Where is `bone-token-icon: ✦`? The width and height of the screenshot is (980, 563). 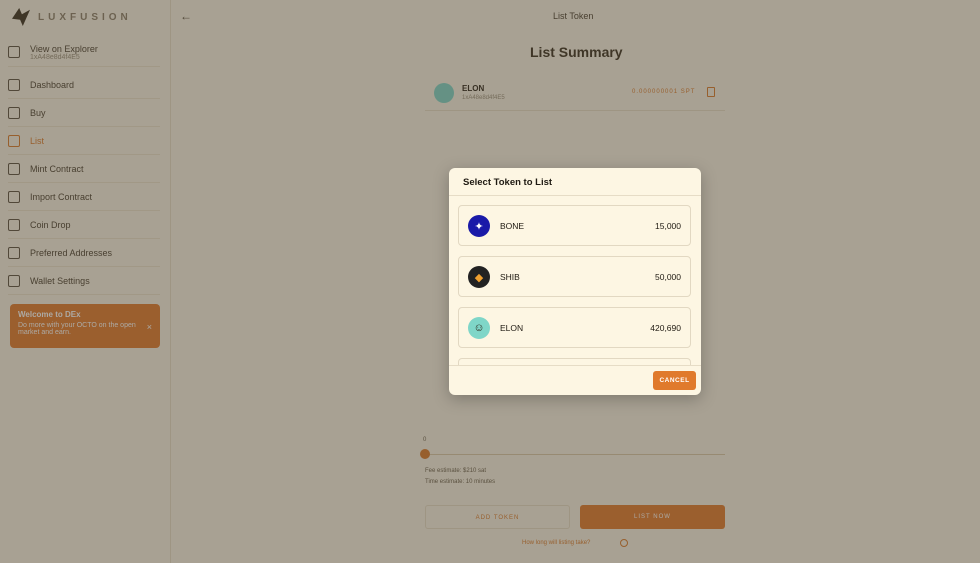
bone-token-icon: ✦ is located at coordinates (479, 226).